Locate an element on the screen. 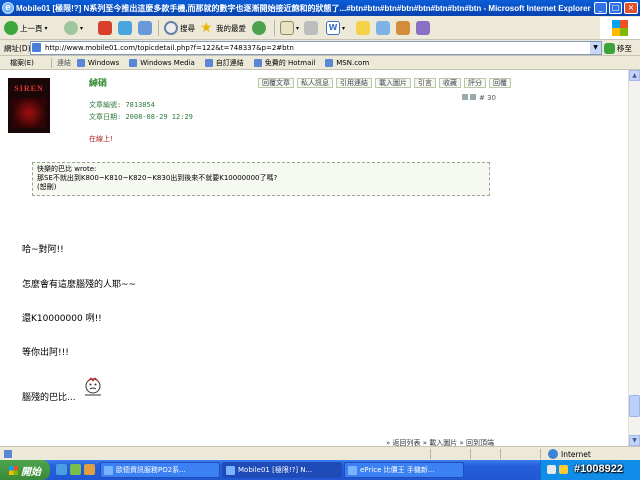 The width and height of the screenshot is (640, 480). media-button is located at coordinates (259, 28).